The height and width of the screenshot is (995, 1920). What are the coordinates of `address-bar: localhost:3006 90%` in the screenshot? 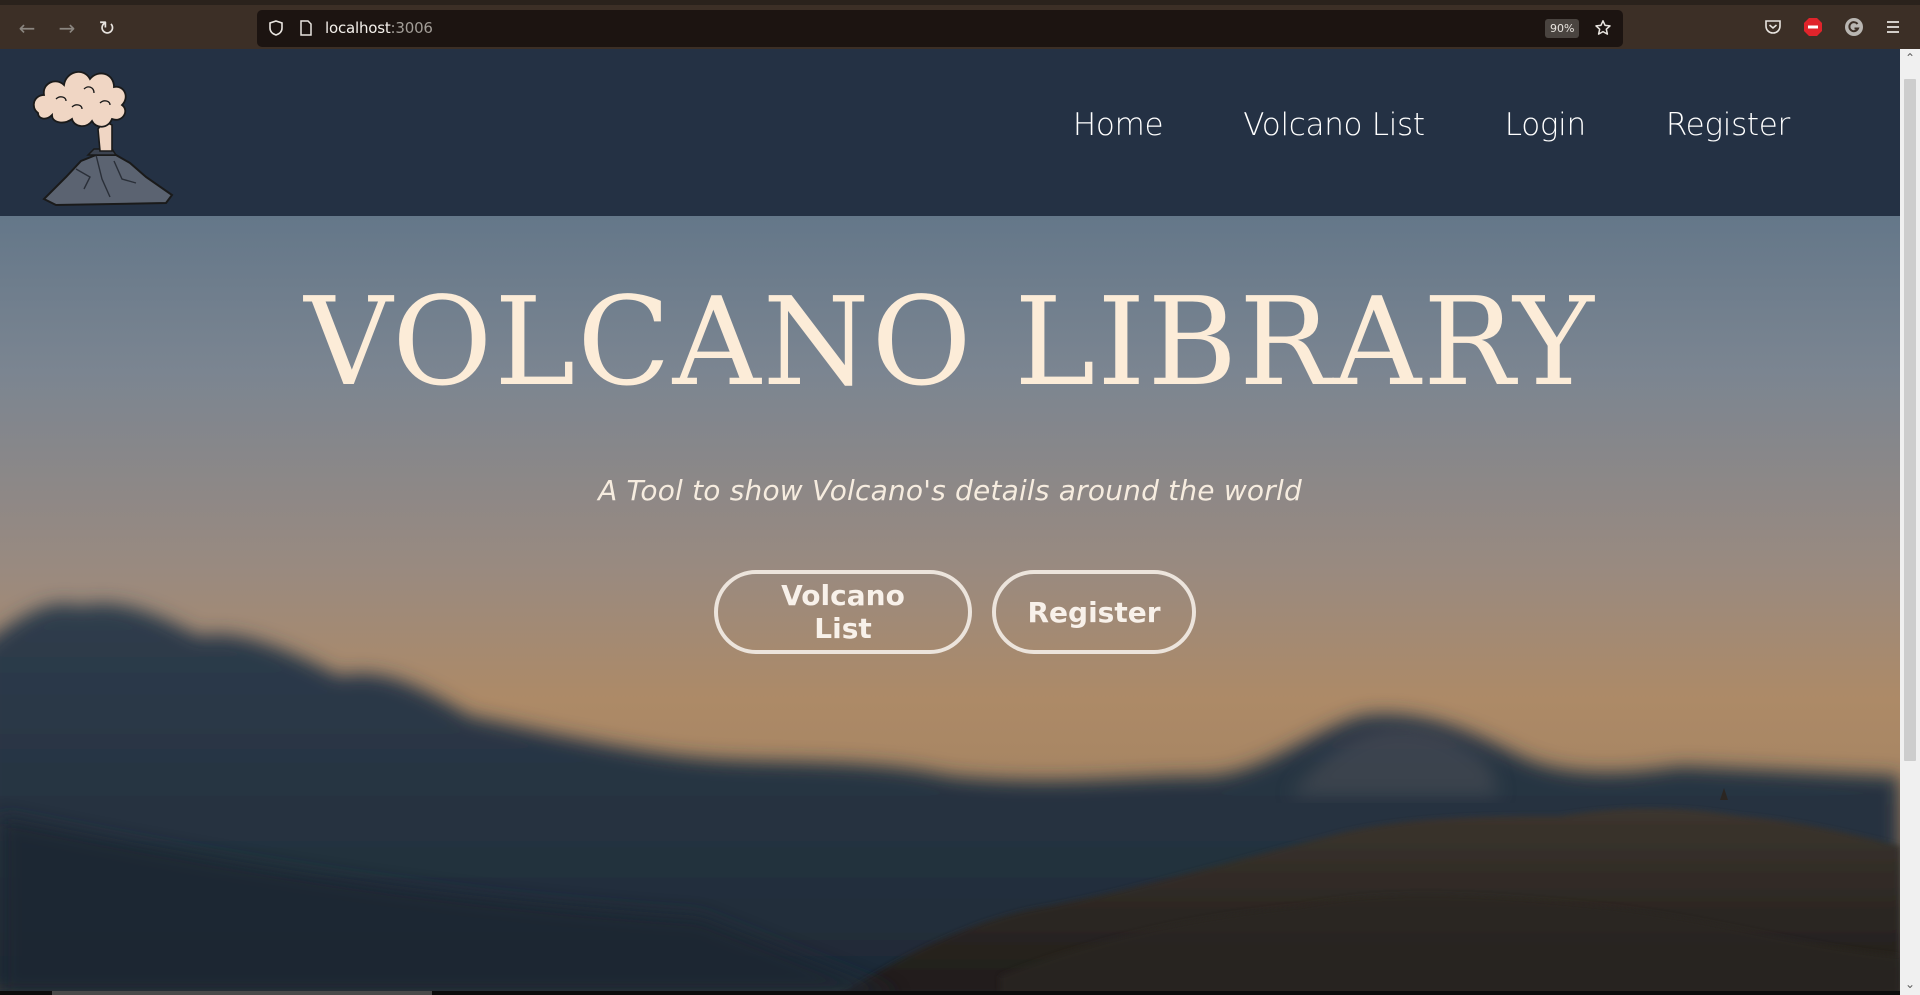 It's located at (940, 28).